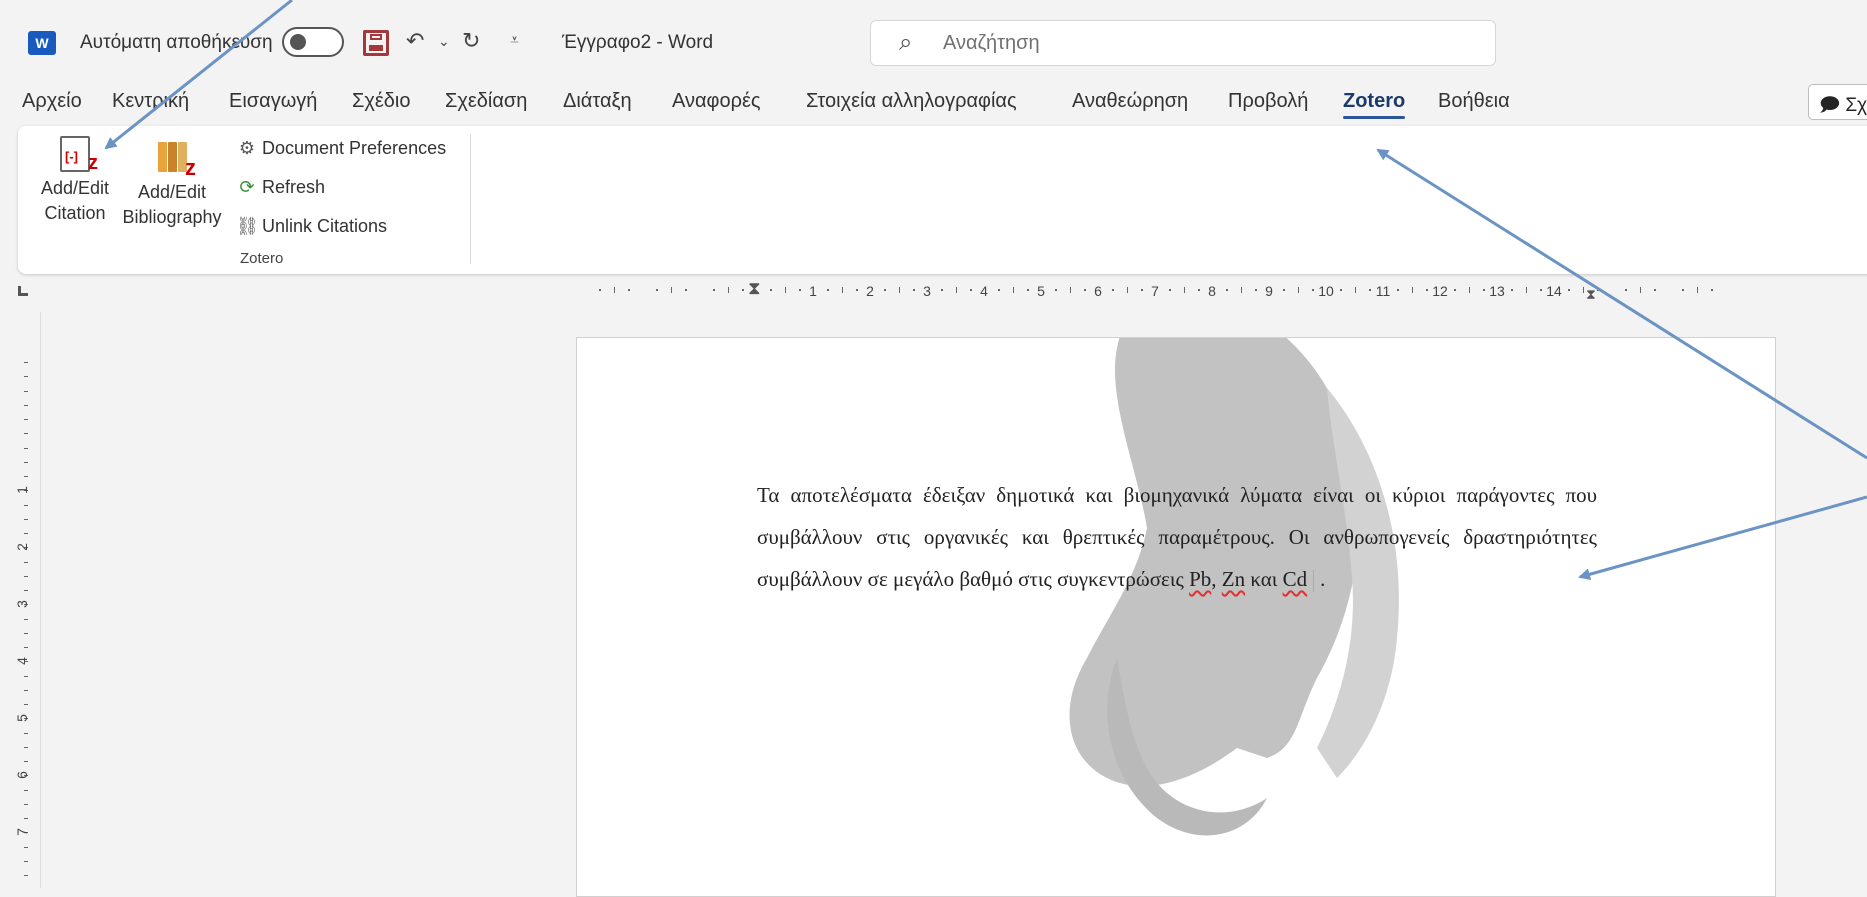 The width and height of the screenshot is (1867, 897). I want to click on document-preferences-button: ⚙ Document Preferences, so click(341, 148).